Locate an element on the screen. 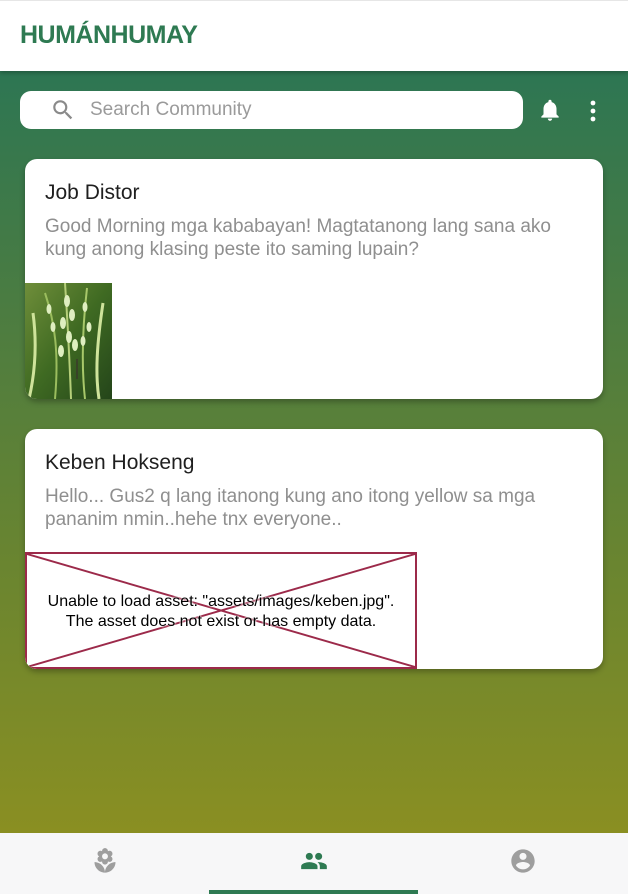 Image resolution: width=628 pixels, height=894 pixels. nav-item-profile is located at coordinates (522, 863).